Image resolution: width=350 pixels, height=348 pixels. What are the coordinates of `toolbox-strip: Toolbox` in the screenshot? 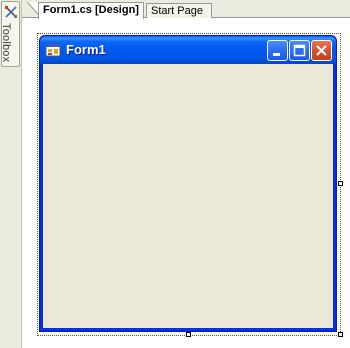 It's located at (11, 174).